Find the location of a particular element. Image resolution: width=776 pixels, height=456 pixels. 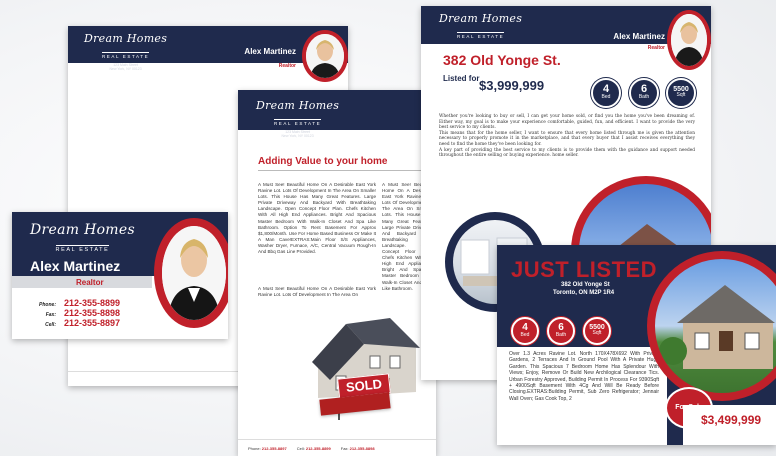

listed-for-label: Listed for is located at coordinates (461, 78).